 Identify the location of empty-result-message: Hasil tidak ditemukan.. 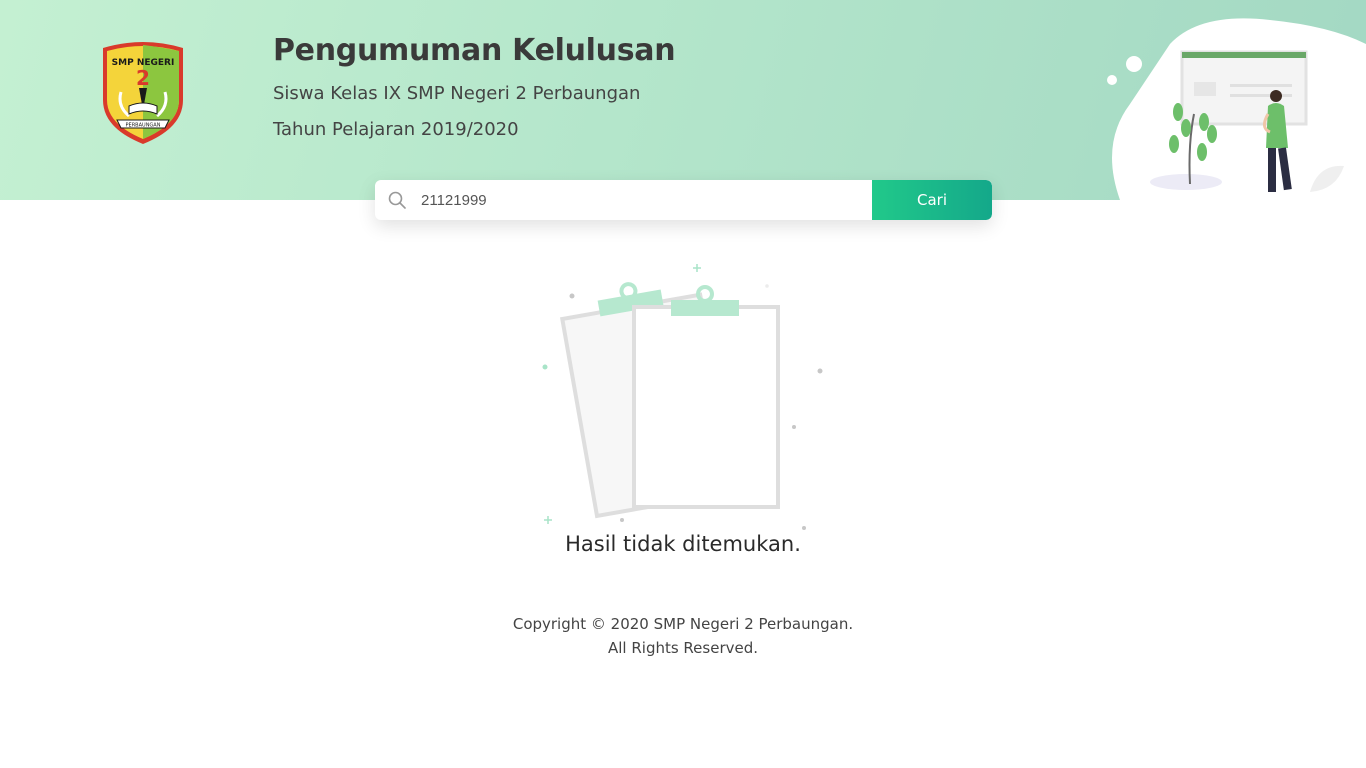
(683, 544).